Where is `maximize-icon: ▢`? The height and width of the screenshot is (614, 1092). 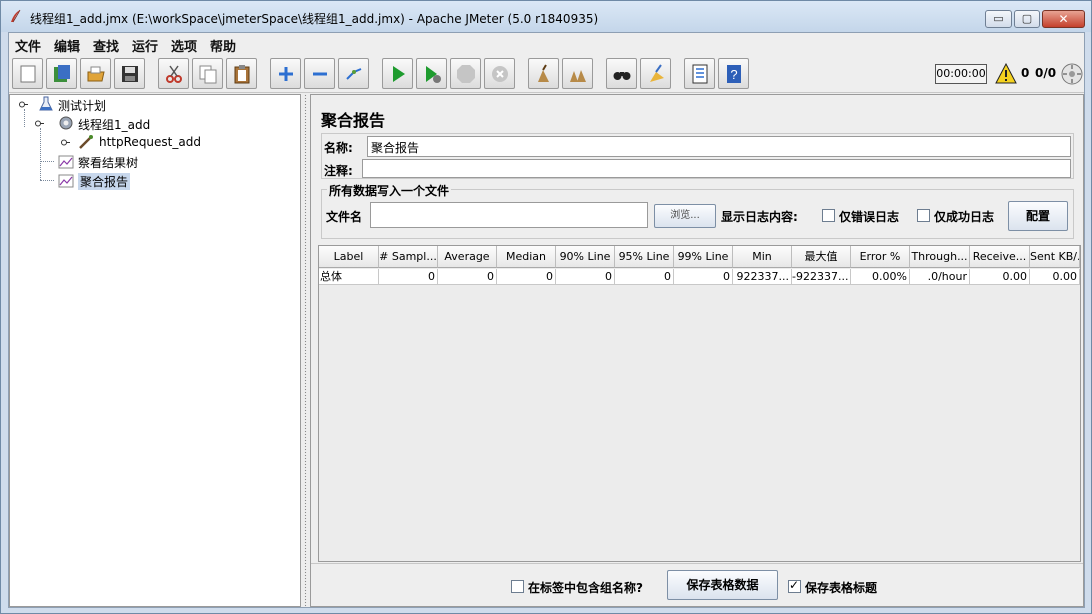 maximize-icon: ▢ is located at coordinates (1027, 18).